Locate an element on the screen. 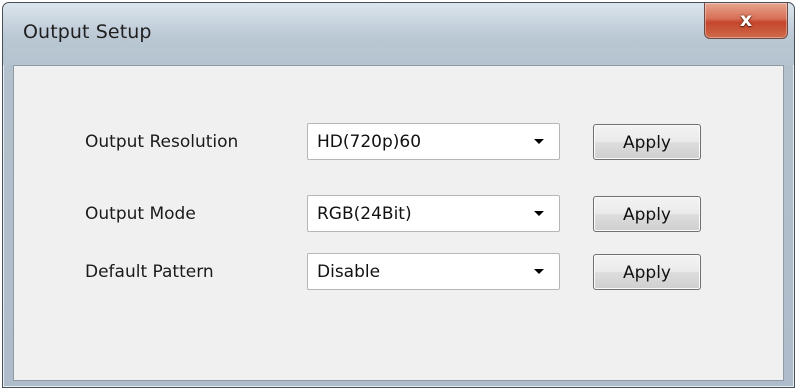  default-pattern-value: Disable is located at coordinates (349, 272).